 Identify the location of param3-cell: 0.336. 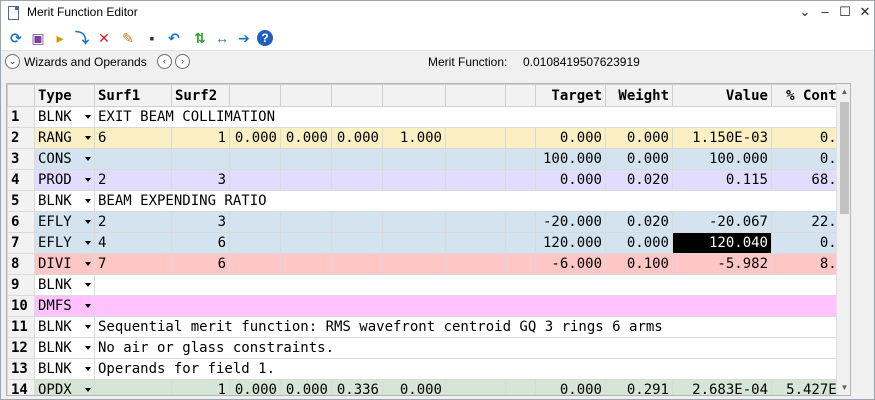
(357, 387).